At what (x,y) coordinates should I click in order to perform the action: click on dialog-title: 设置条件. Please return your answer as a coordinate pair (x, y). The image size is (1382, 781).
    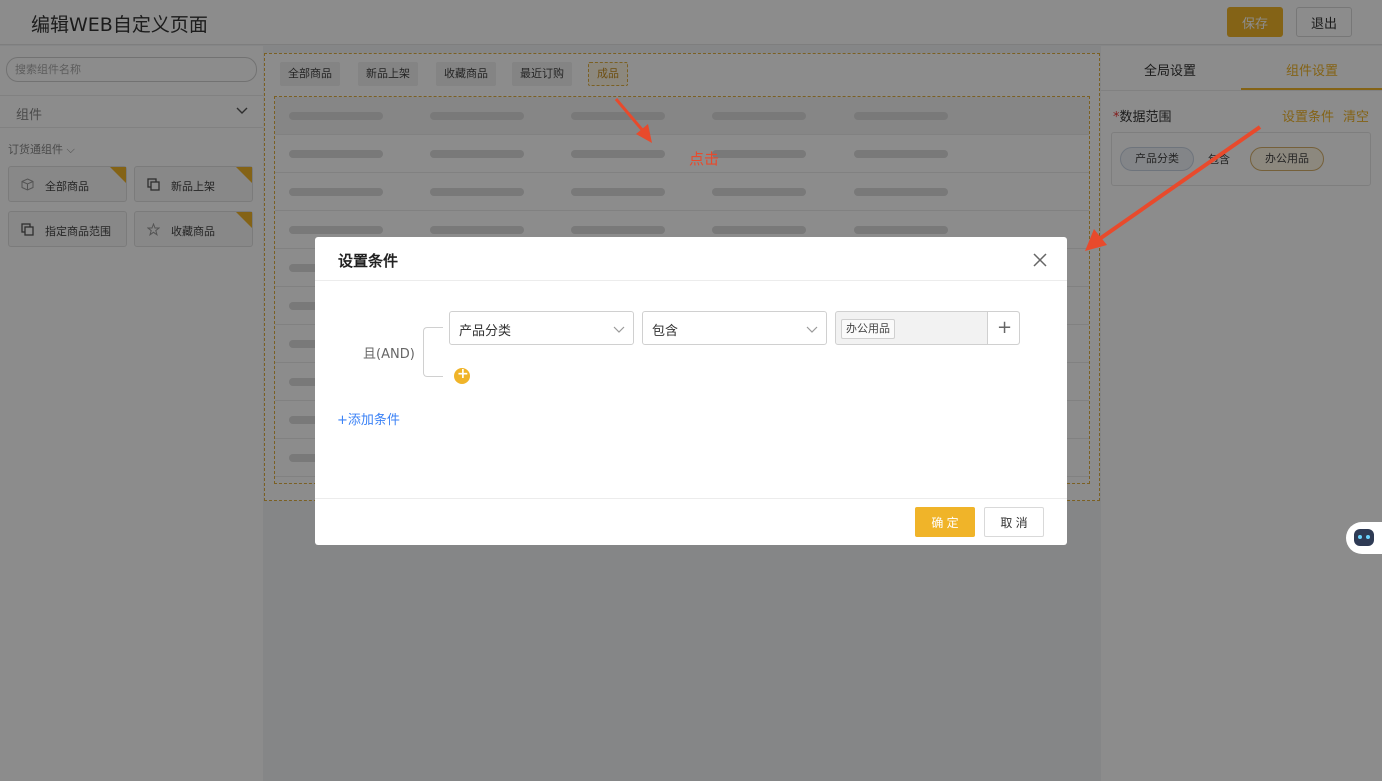
    Looking at the image, I should click on (368, 261).